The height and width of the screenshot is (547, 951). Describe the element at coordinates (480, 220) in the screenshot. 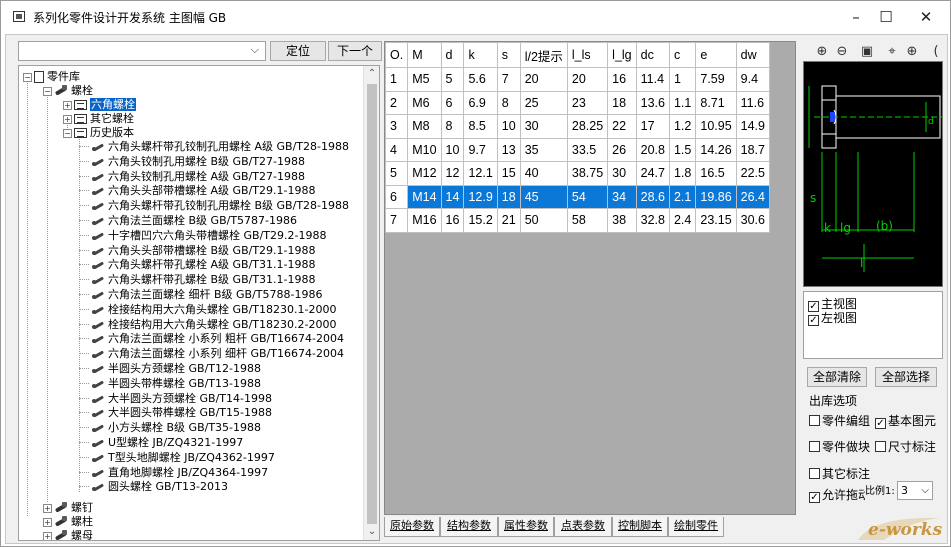

I see `table-cell: 15.2` at that location.